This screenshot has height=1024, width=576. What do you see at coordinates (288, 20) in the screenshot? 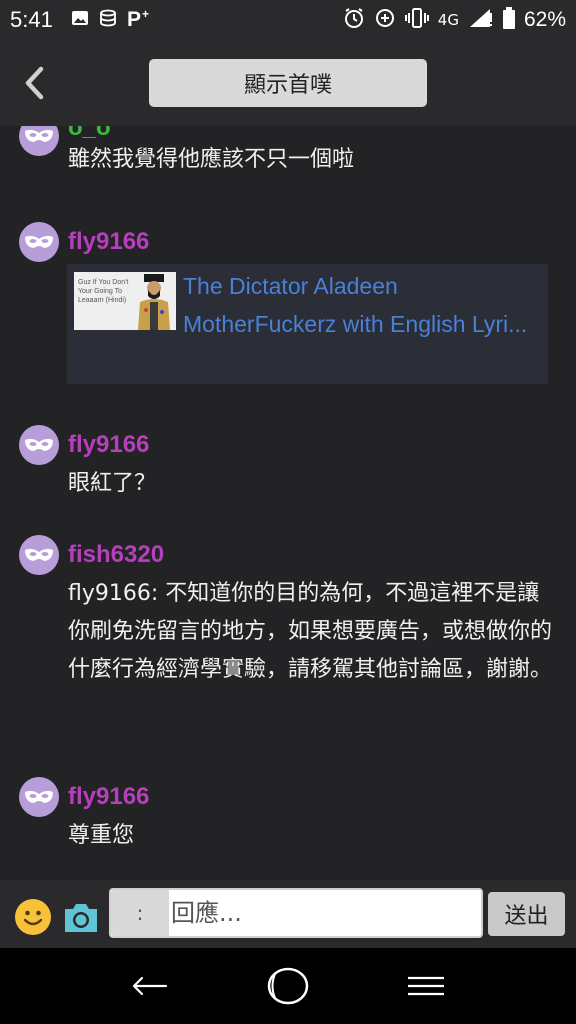
I see `status-bar: 5:41 P + 4G 62%` at bounding box center [288, 20].